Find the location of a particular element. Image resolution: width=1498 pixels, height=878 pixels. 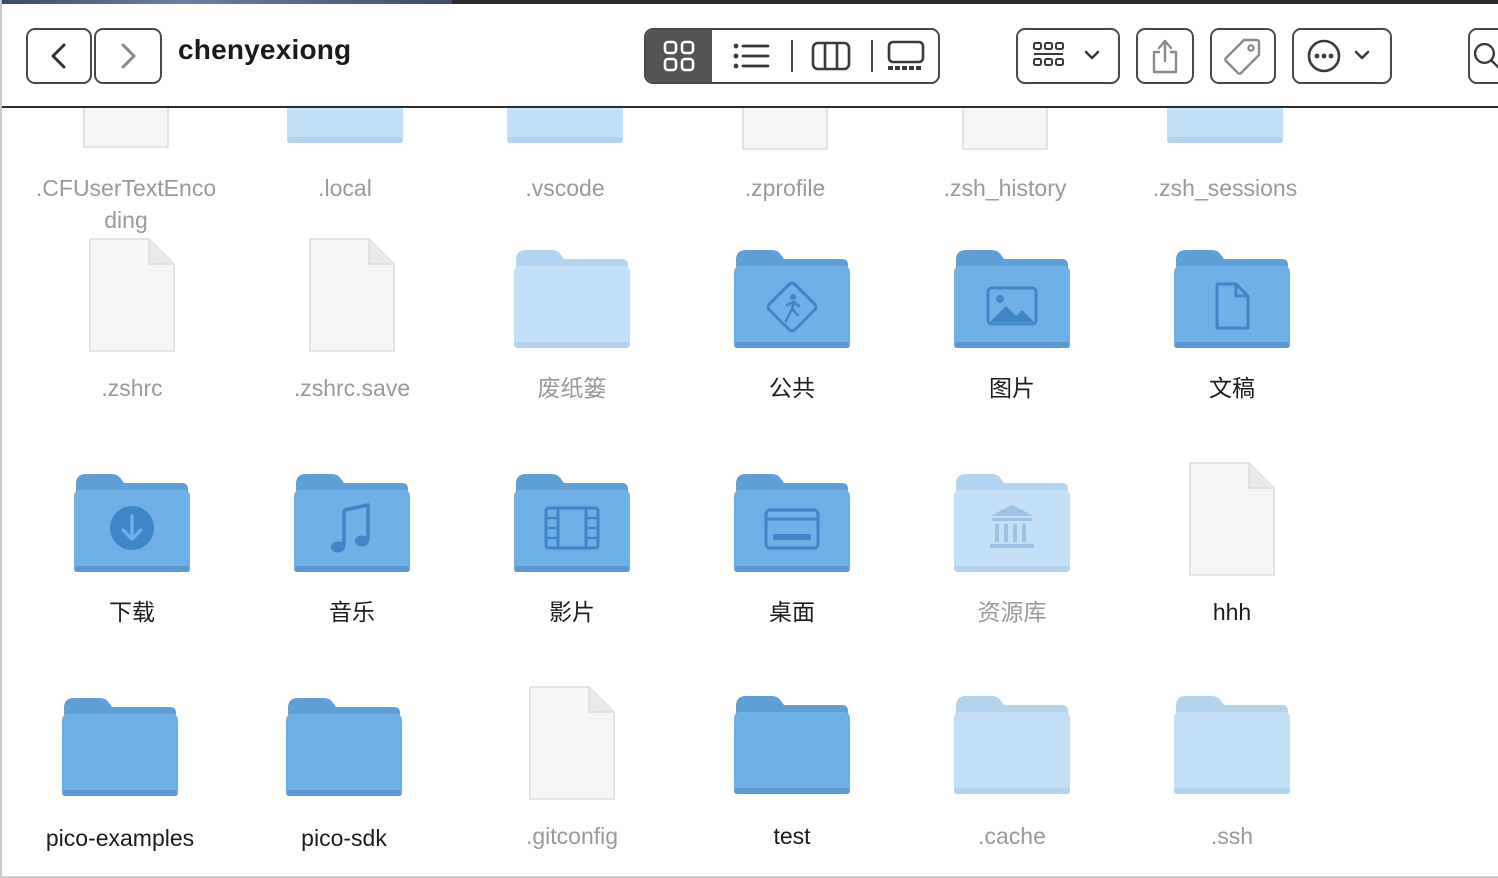

tag-button is located at coordinates (1243, 56).